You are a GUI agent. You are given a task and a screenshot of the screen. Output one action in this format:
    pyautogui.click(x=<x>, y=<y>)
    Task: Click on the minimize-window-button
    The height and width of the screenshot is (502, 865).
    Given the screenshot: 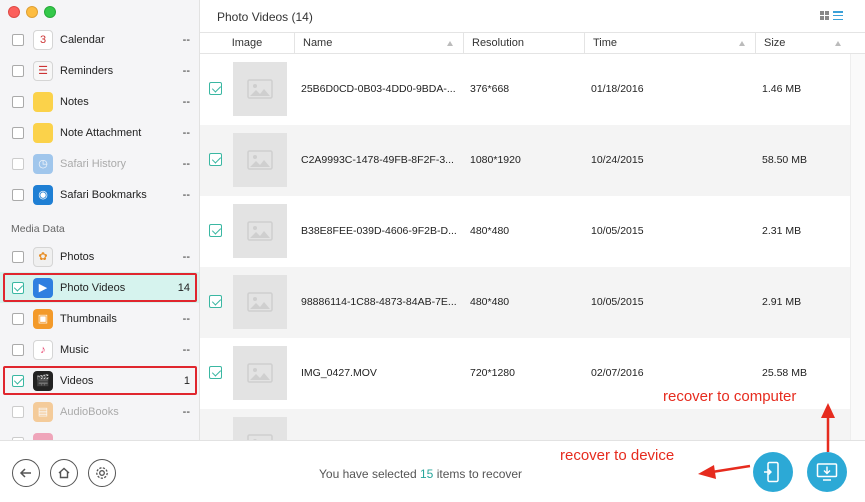 What is the action you would take?
    pyautogui.click(x=32, y=12)
    